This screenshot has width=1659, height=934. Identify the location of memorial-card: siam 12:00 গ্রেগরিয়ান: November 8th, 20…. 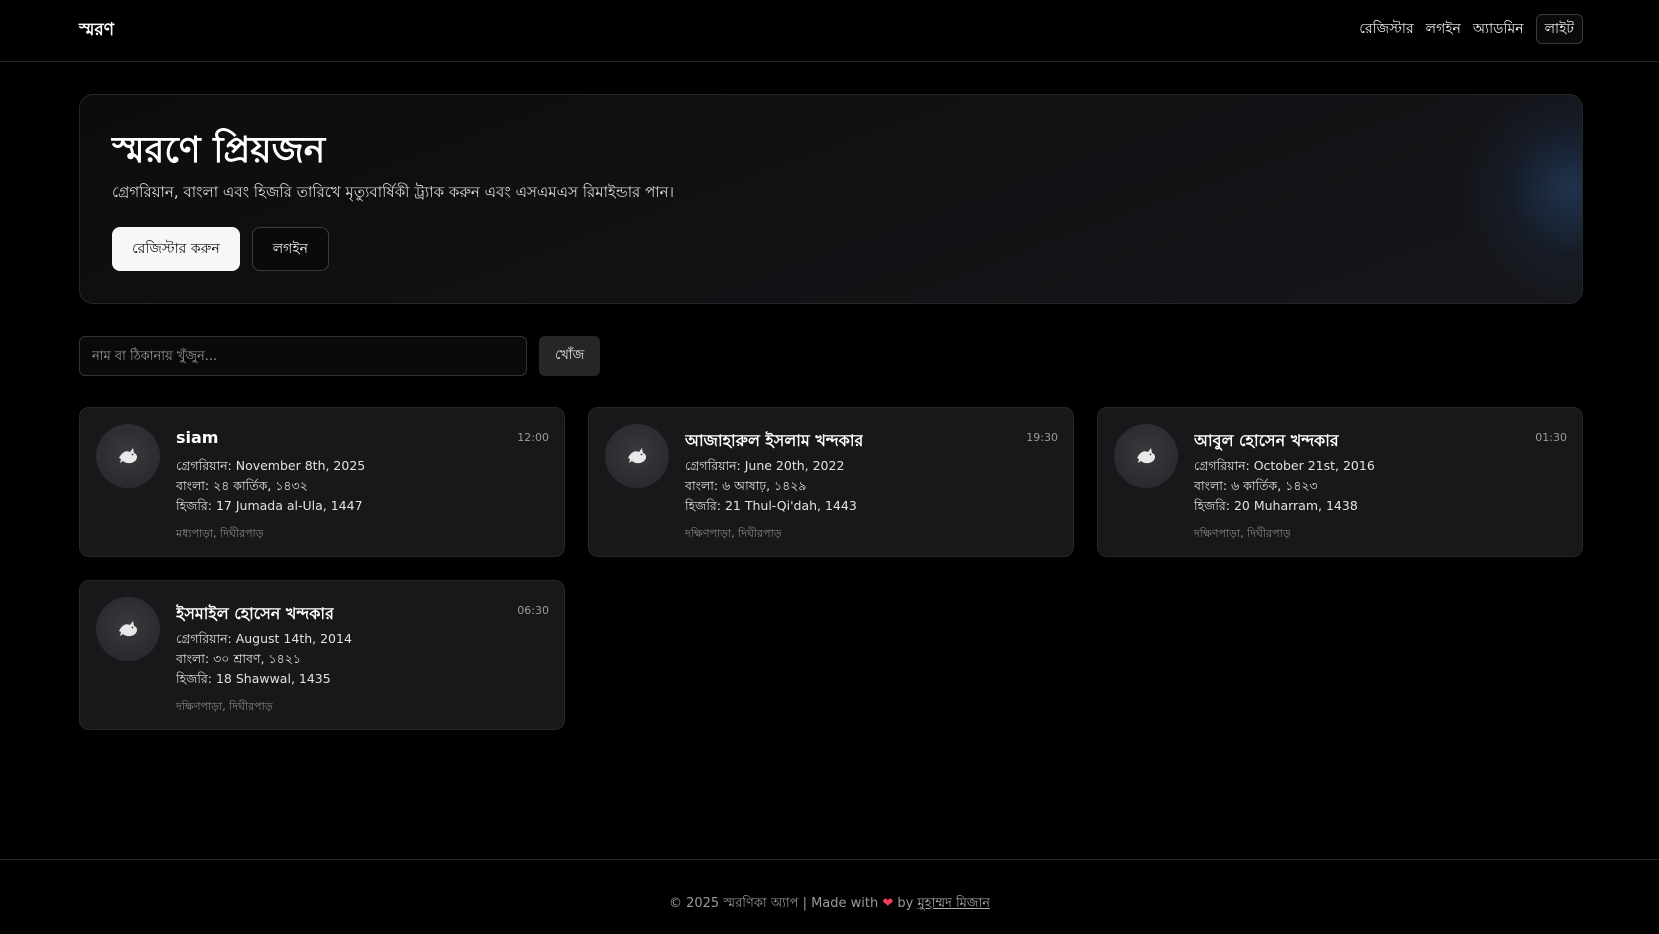
(322, 482).